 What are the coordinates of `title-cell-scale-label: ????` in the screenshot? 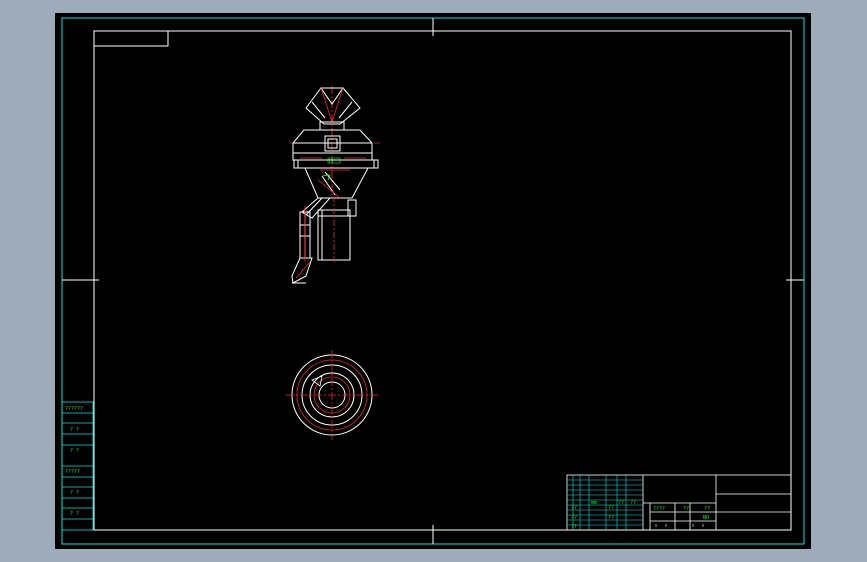 It's located at (659, 509).